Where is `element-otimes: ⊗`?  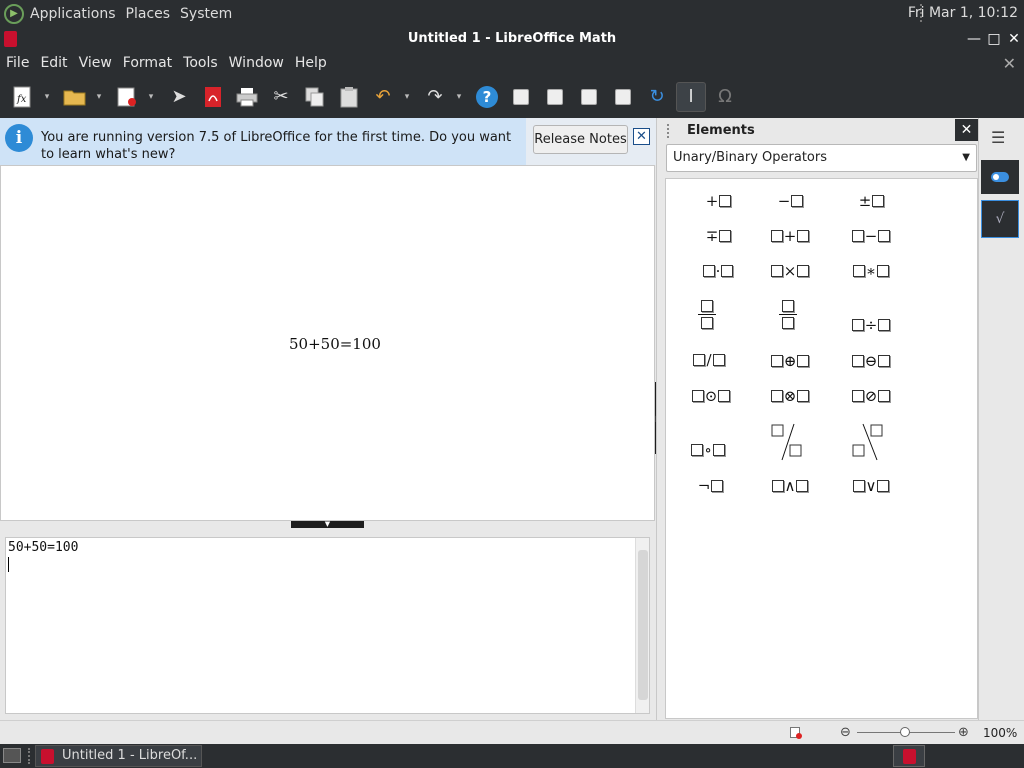
element-otimes: ⊗ is located at coordinates (790, 396).